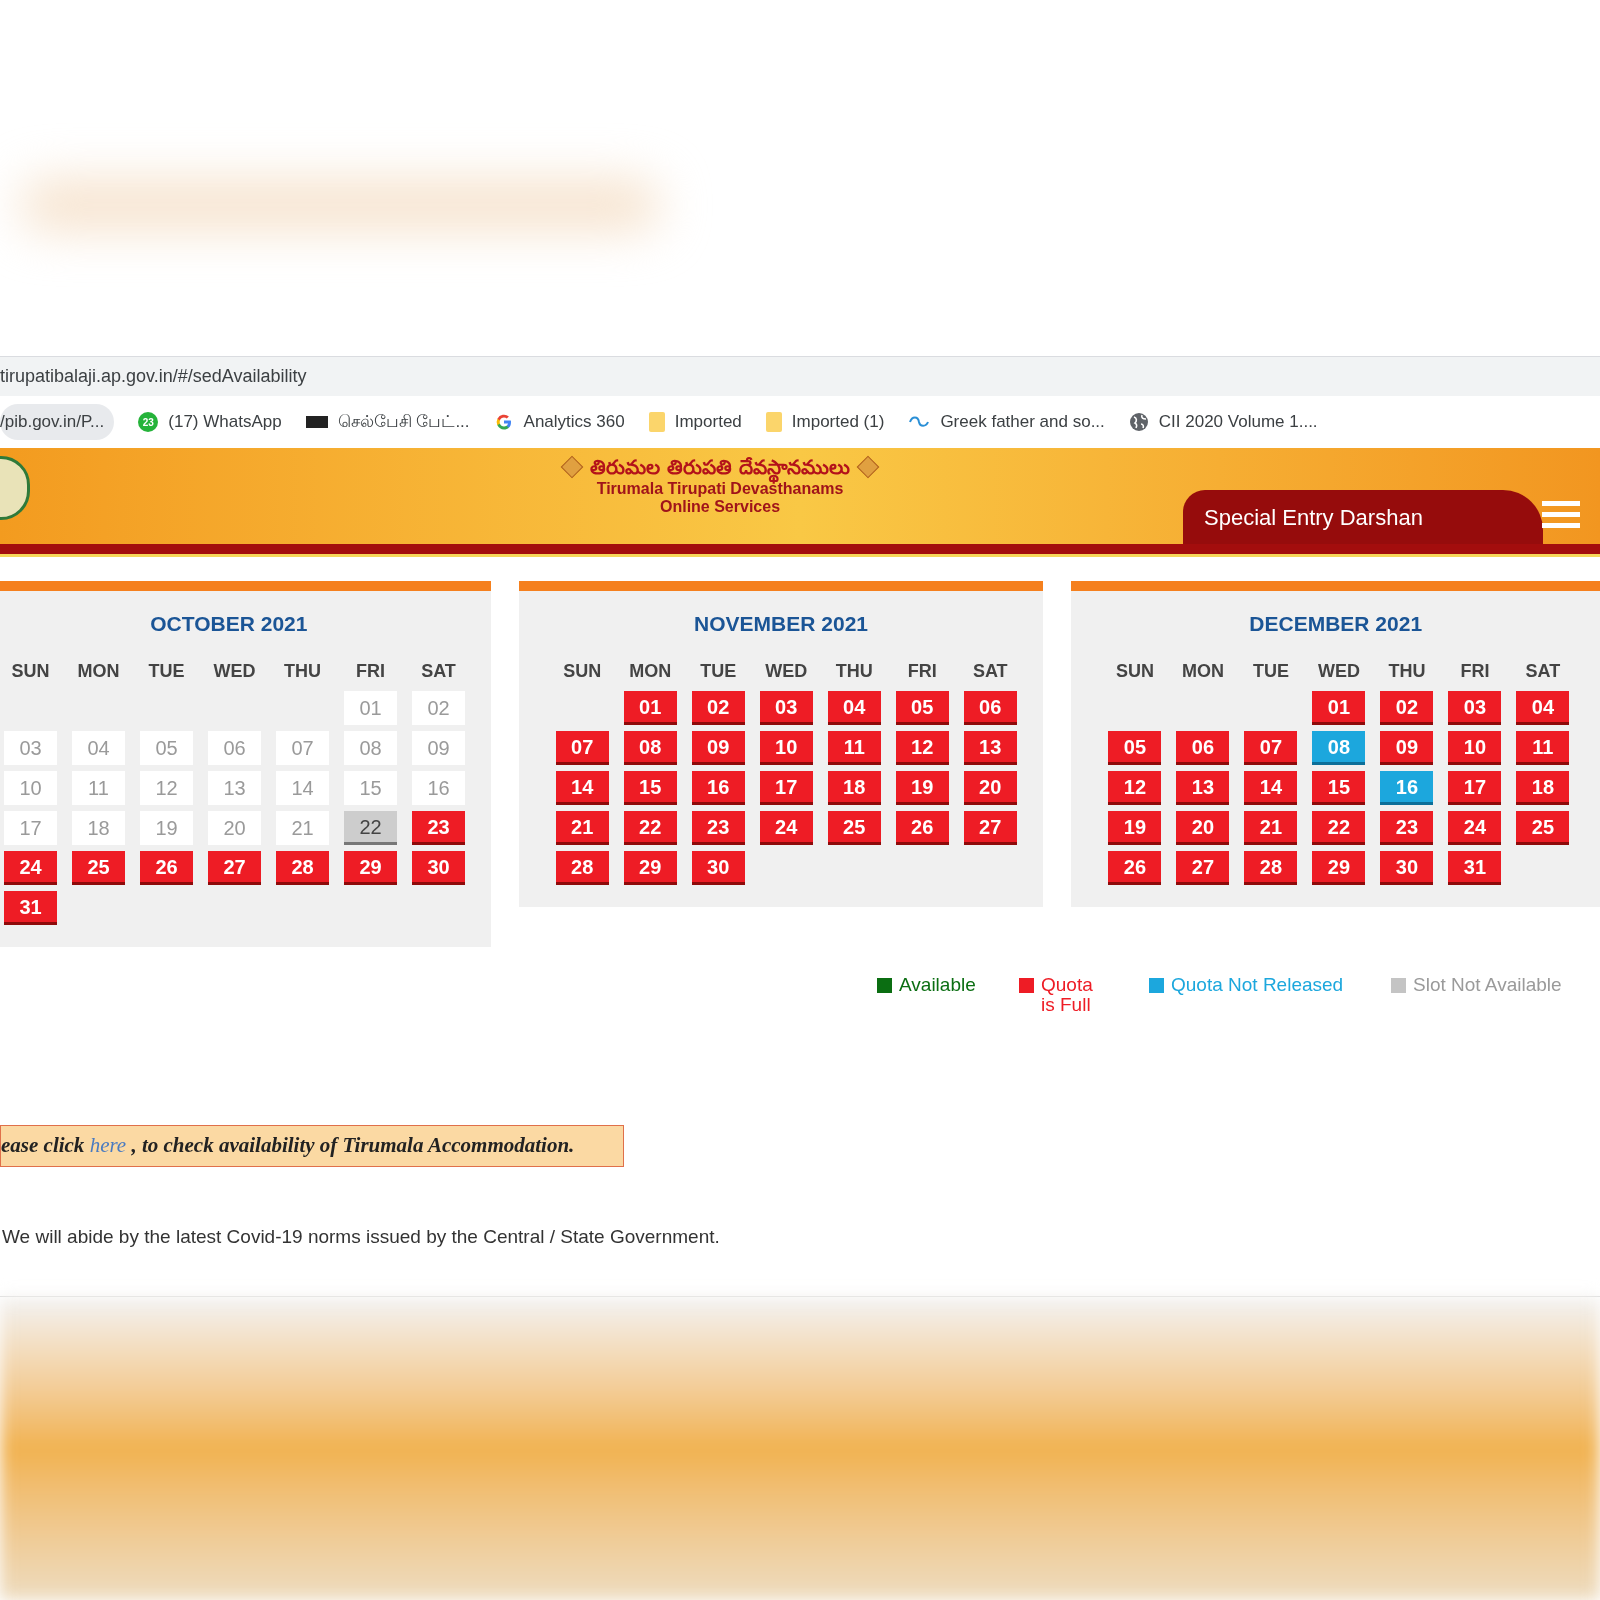 The width and height of the screenshot is (1600, 1600). Describe the element at coordinates (838, 422) in the screenshot. I see `bookmark-item: Imported (1)` at that location.